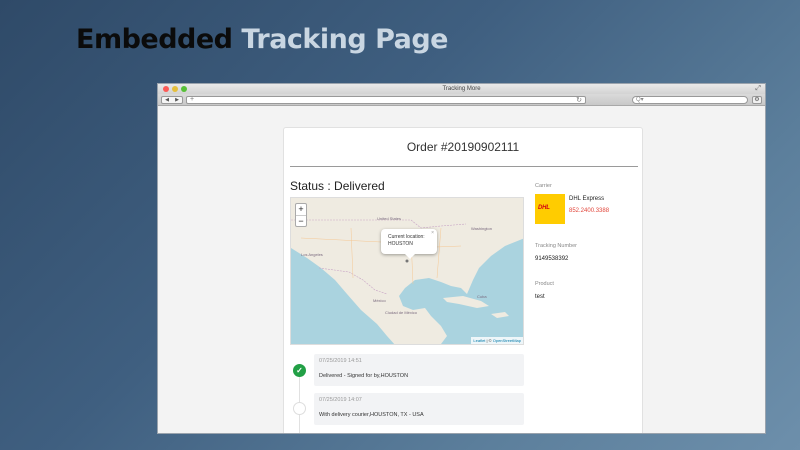 The width and height of the screenshot is (800, 450). What do you see at coordinates (432, 233) in the screenshot?
I see `close-icon: ×` at bounding box center [432, 233].